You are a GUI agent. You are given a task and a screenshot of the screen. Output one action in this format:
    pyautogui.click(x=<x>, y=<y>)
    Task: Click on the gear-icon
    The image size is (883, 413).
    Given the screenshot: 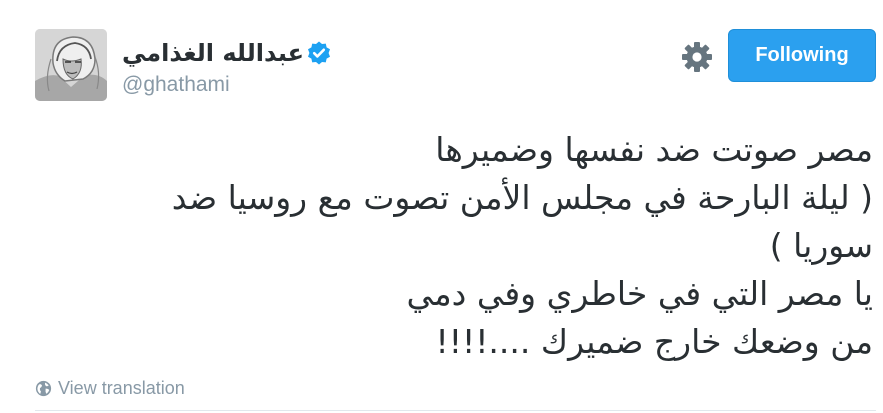 What is the action you would take?
    pyautogui.click(x=697, y=57)
    